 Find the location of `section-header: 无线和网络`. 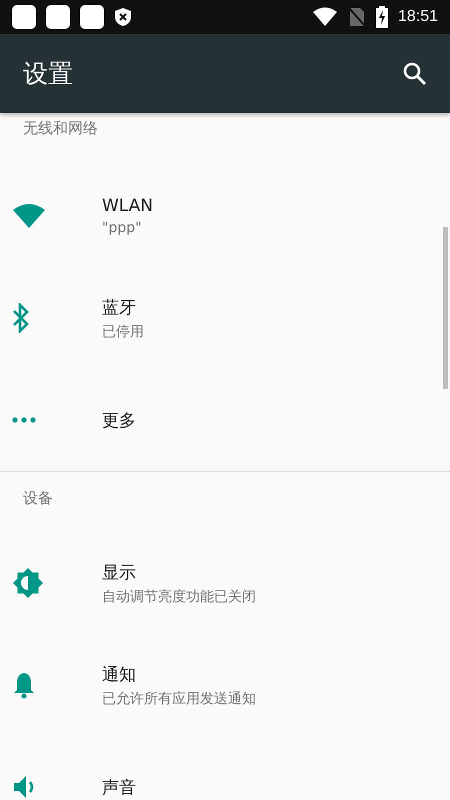

section-header: 无线和网络 is located at coordinates (60, 128).